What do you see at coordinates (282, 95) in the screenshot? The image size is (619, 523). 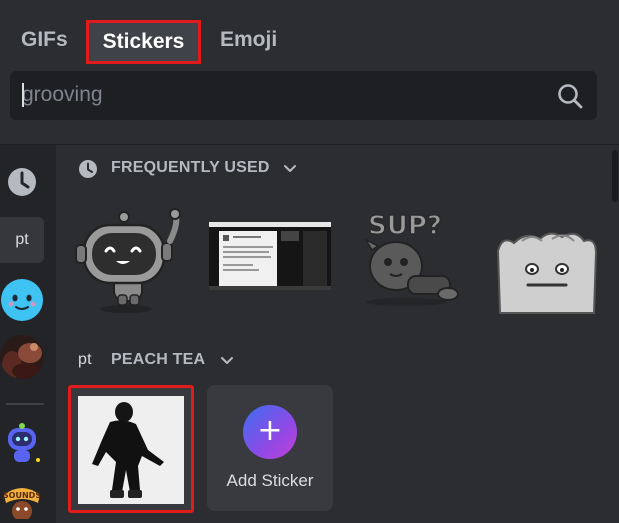 I see `search-input` at bounding box center [282, 95].